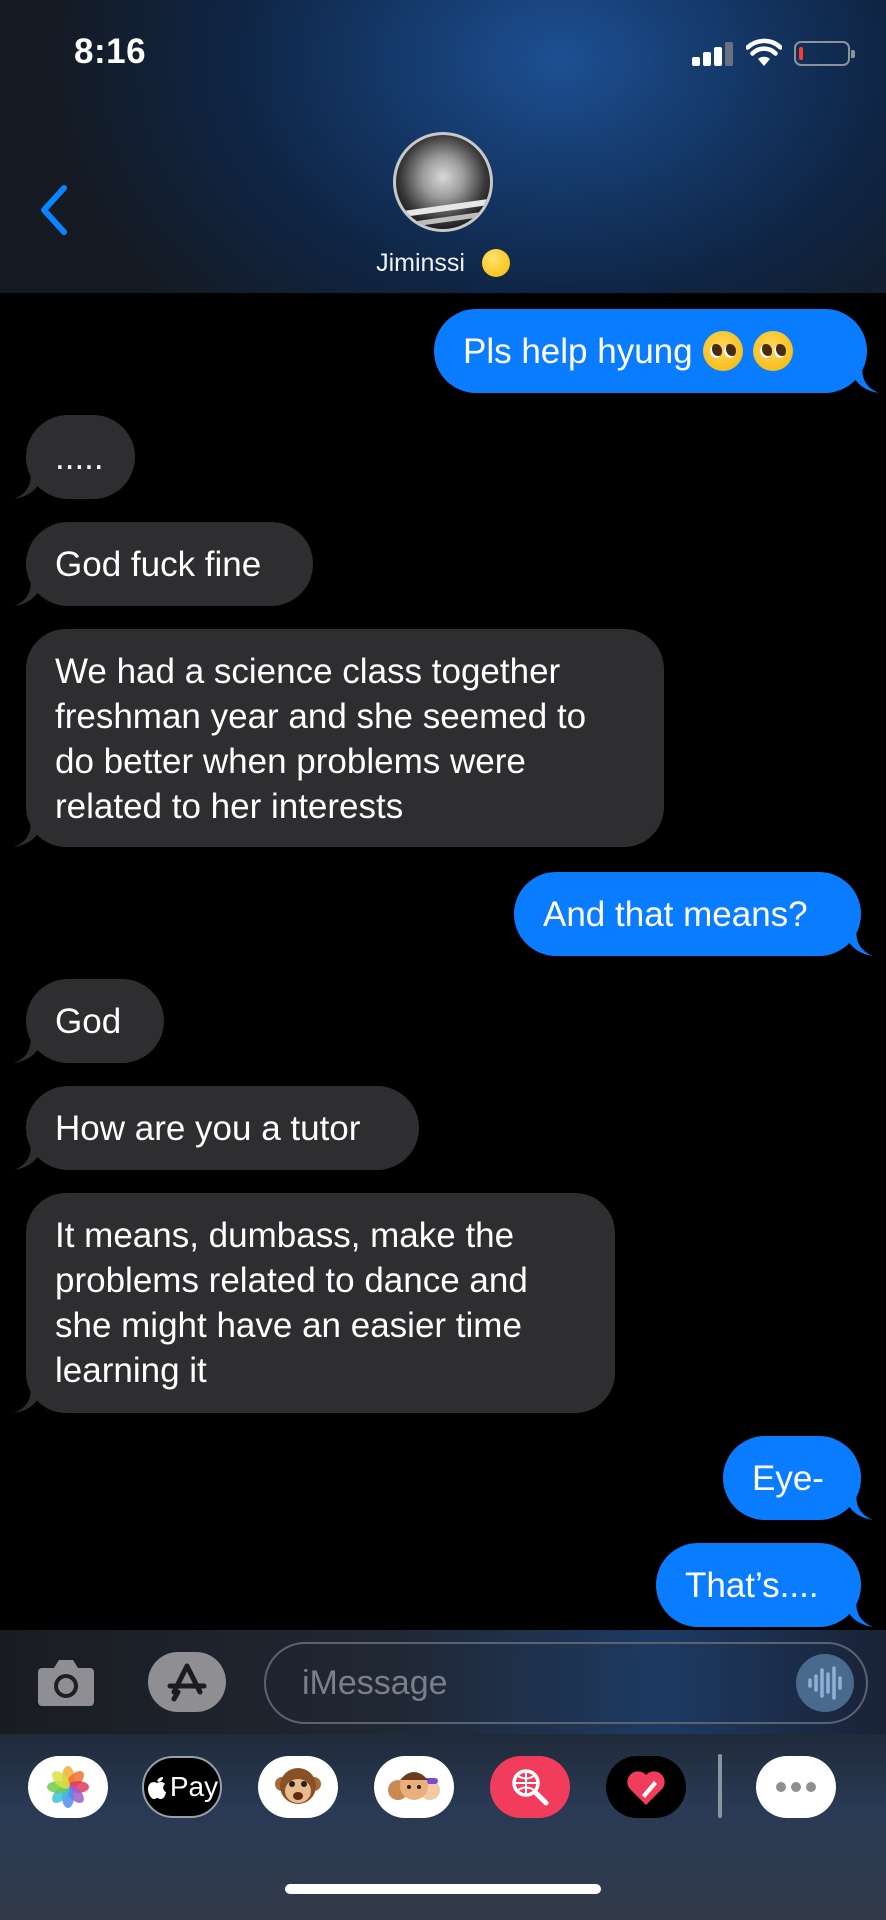 The width and height of the screenshot is (886, 1920). I want to click on waveform-icon, so click(825, 1683).